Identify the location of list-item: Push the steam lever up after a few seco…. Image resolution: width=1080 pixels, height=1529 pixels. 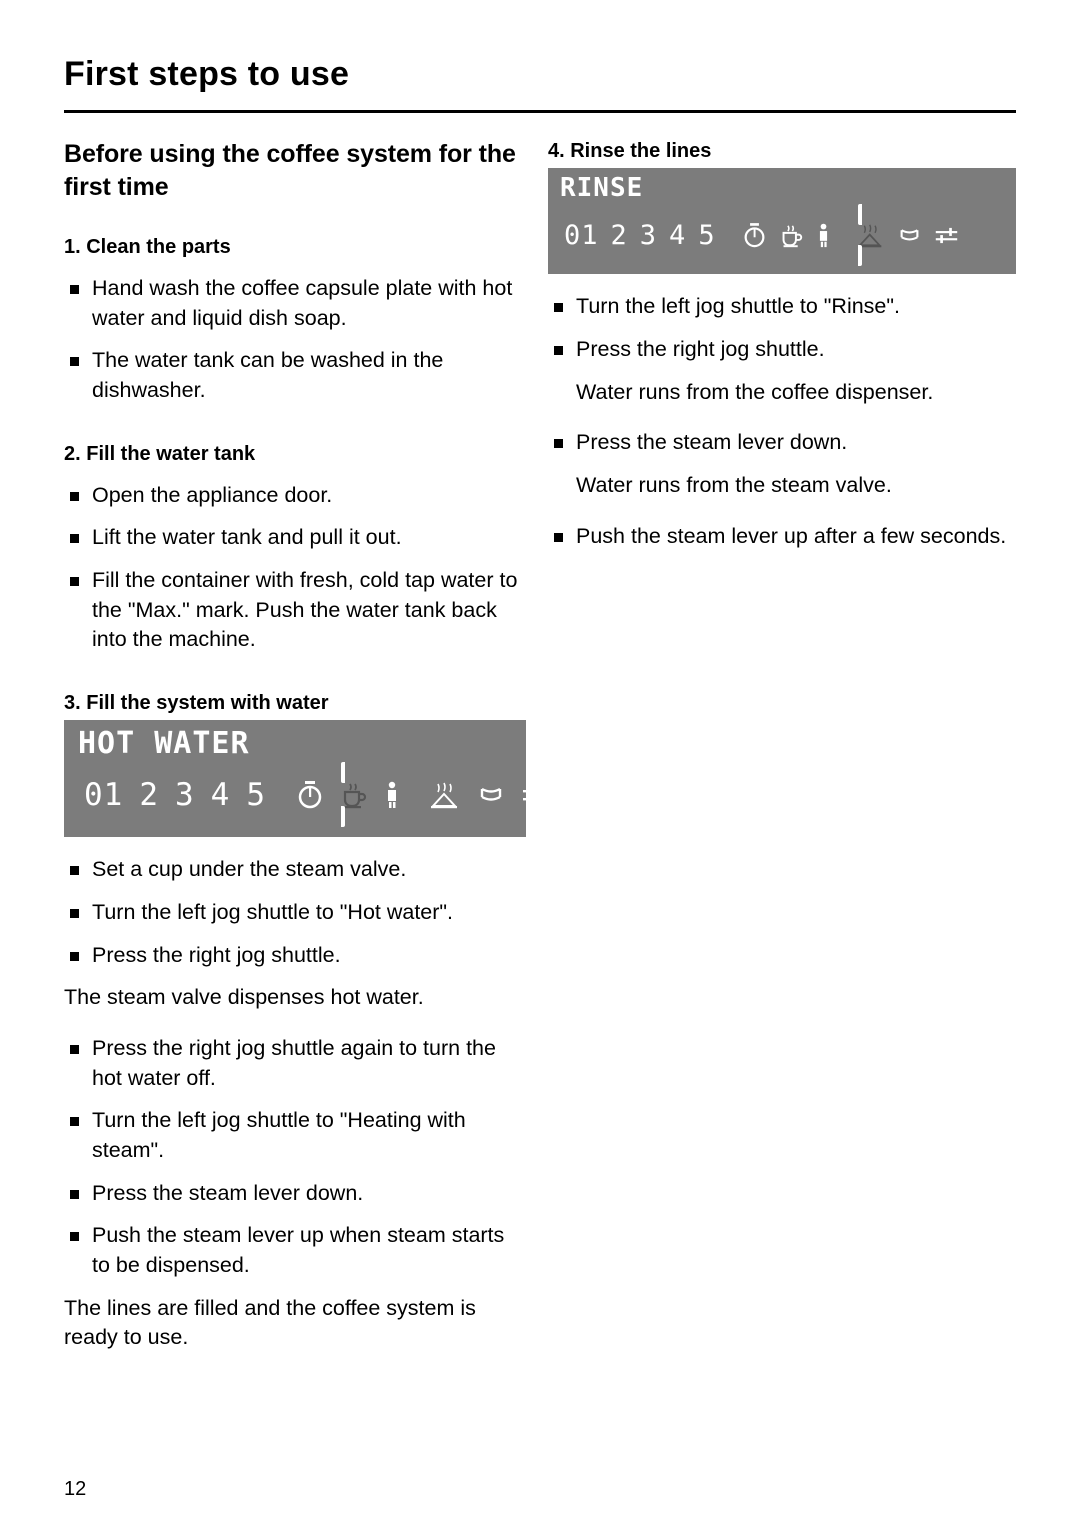
(782, 537).